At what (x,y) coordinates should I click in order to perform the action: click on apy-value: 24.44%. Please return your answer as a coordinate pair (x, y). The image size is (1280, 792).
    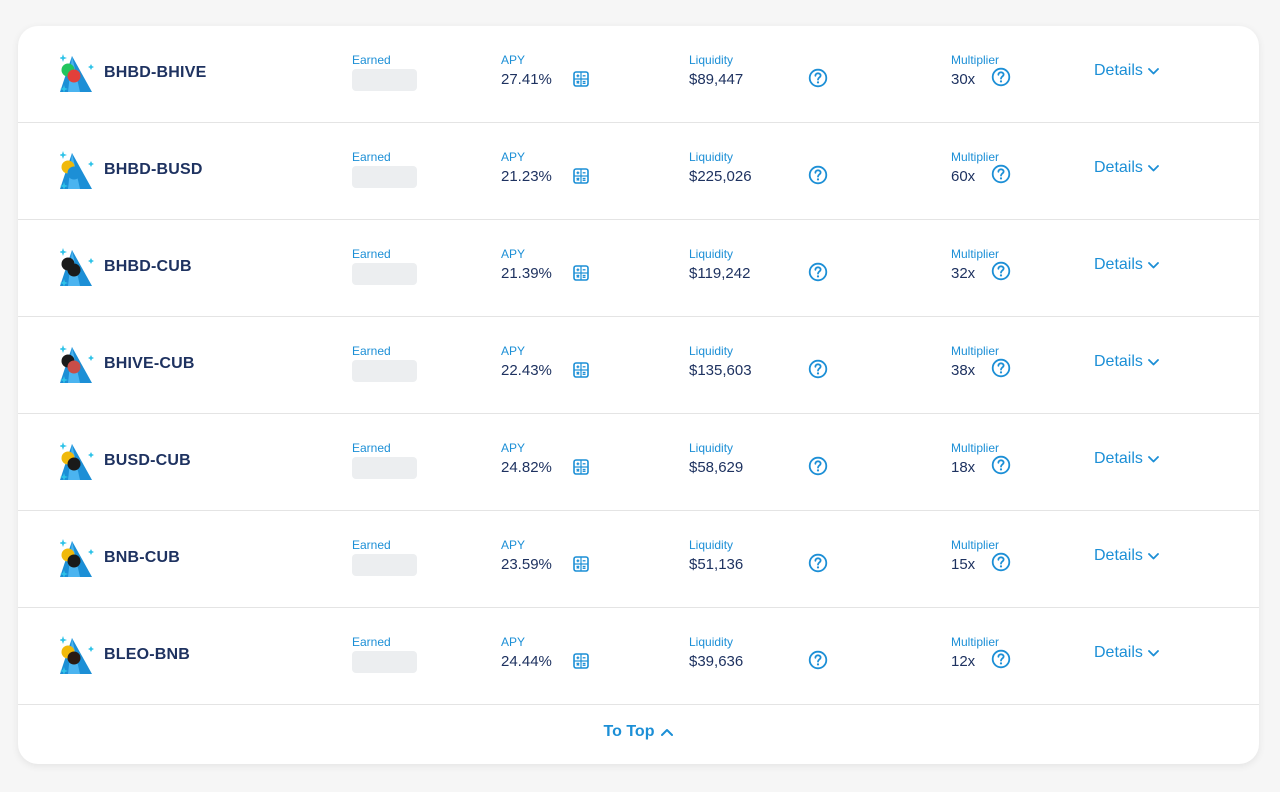
    Looking at the image, I should click on (526, 661).